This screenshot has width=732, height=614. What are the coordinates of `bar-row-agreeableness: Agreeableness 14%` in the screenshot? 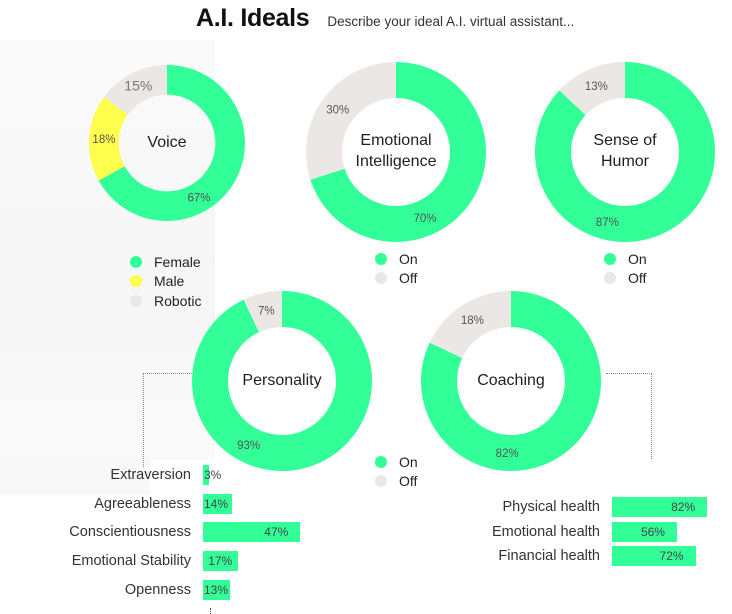 It's located at (225, 503).